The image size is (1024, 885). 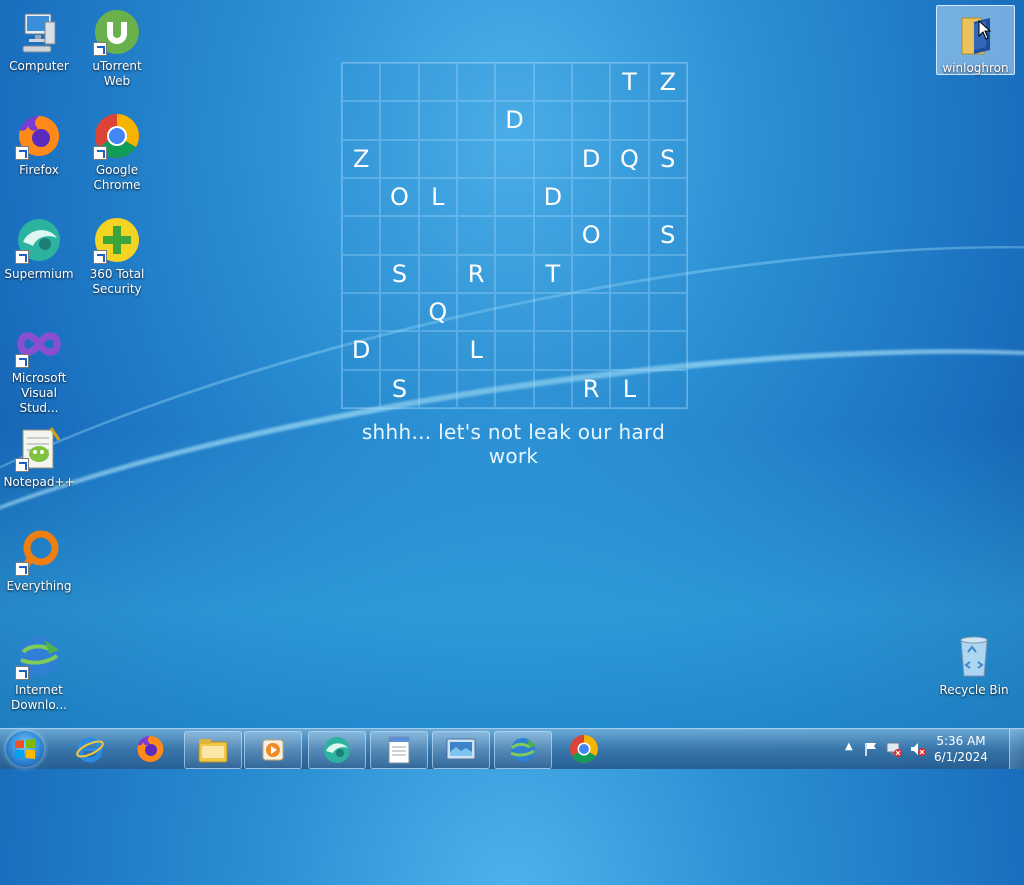 What do you see at coordinates (337, 750) in the screenshot?
I see `taskbar-supermium` at bounding box center [337, 750].